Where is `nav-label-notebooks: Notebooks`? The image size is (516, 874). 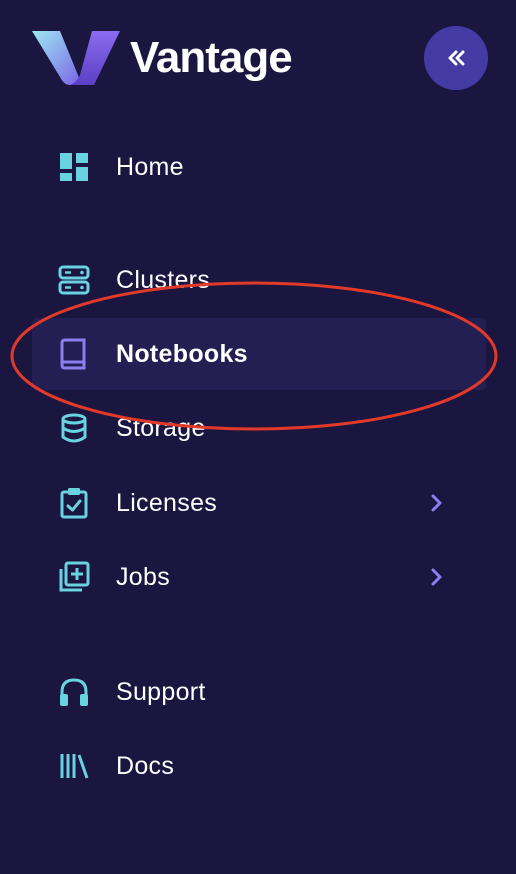 nav-label-notebooks: Notebooks is located at coordinates (182, 353).